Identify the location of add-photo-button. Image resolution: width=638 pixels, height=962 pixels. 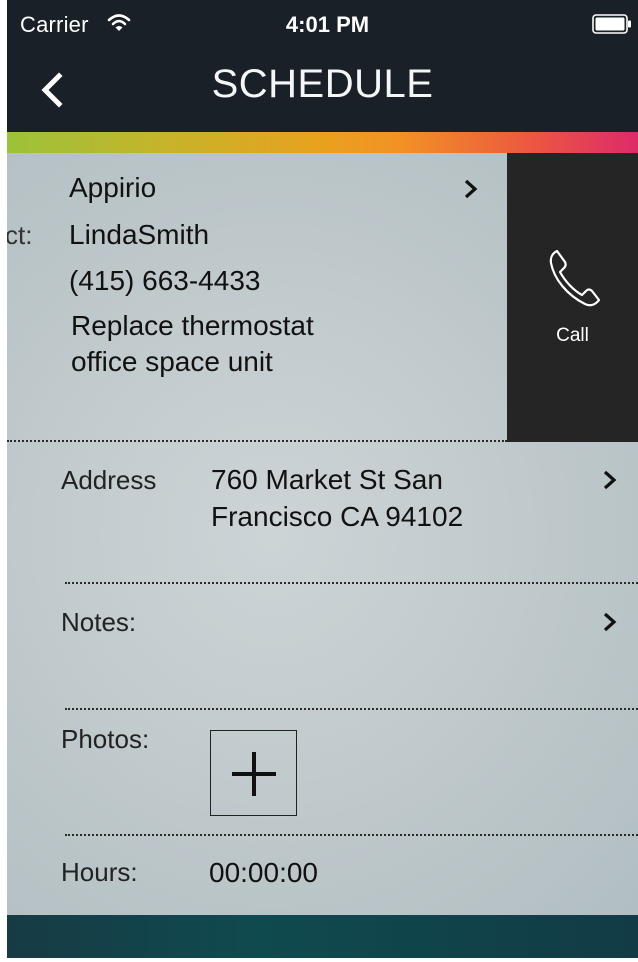
(253, 773).